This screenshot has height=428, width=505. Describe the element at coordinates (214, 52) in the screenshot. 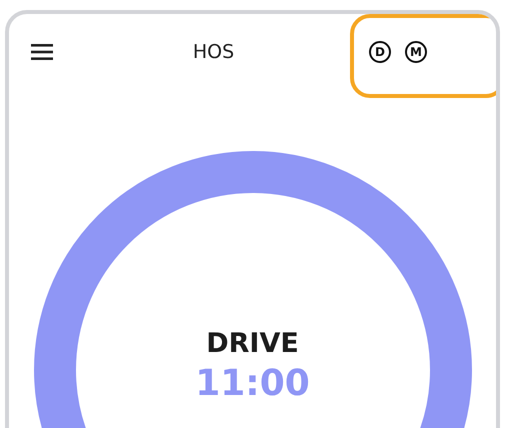

I see `screen-title: HOS` at that location.